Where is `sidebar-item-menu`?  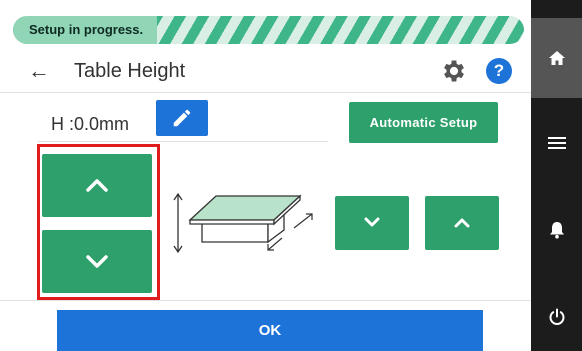 sidebar-item-menu is located at coordinates (556, 143).